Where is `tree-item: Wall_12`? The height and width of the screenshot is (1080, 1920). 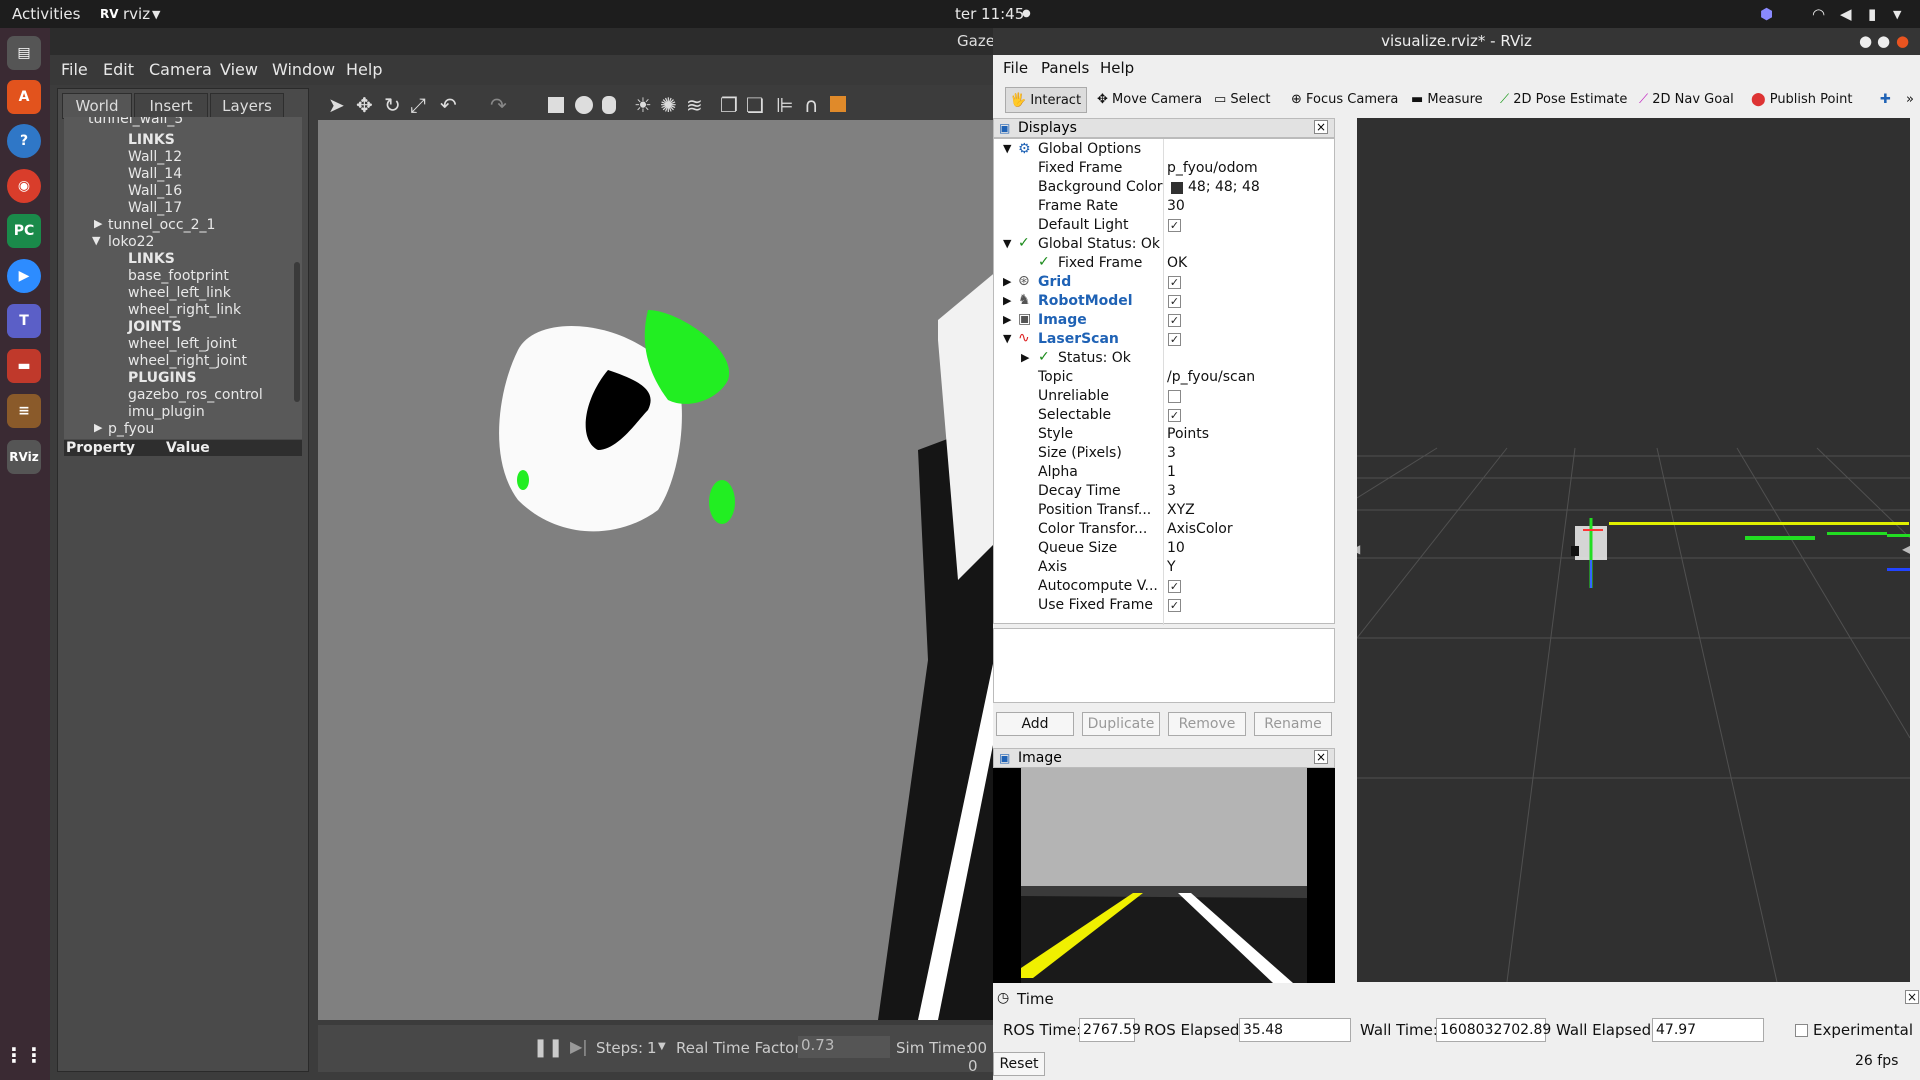
tree-item: Wall_12 is located at coordinates (155, 157).